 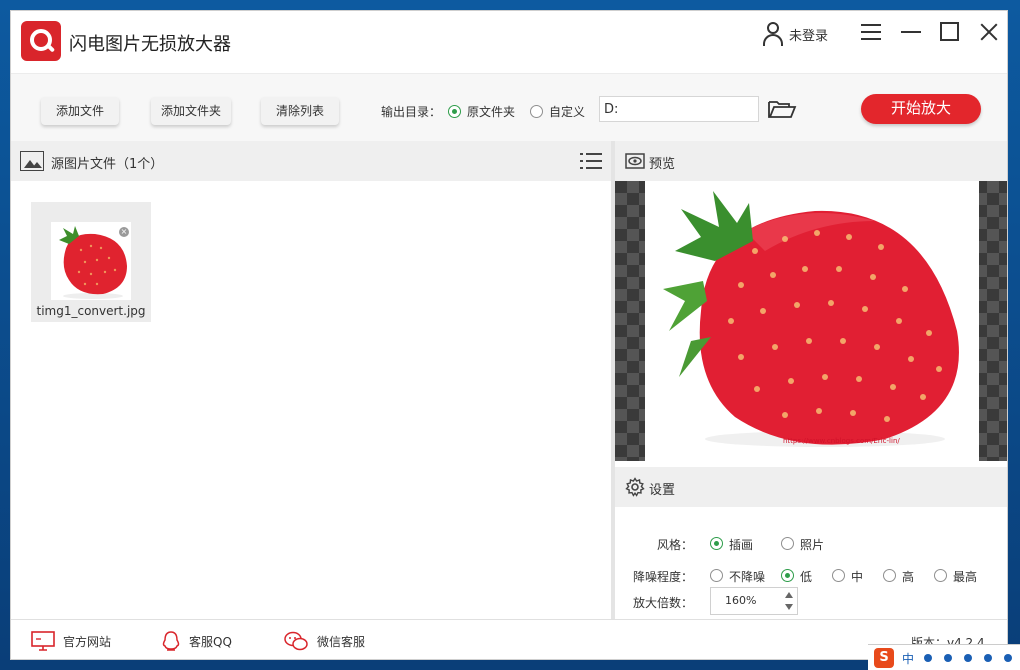 I want to click on denoise-label: 降噪程度：, so click(x=663, y=577).